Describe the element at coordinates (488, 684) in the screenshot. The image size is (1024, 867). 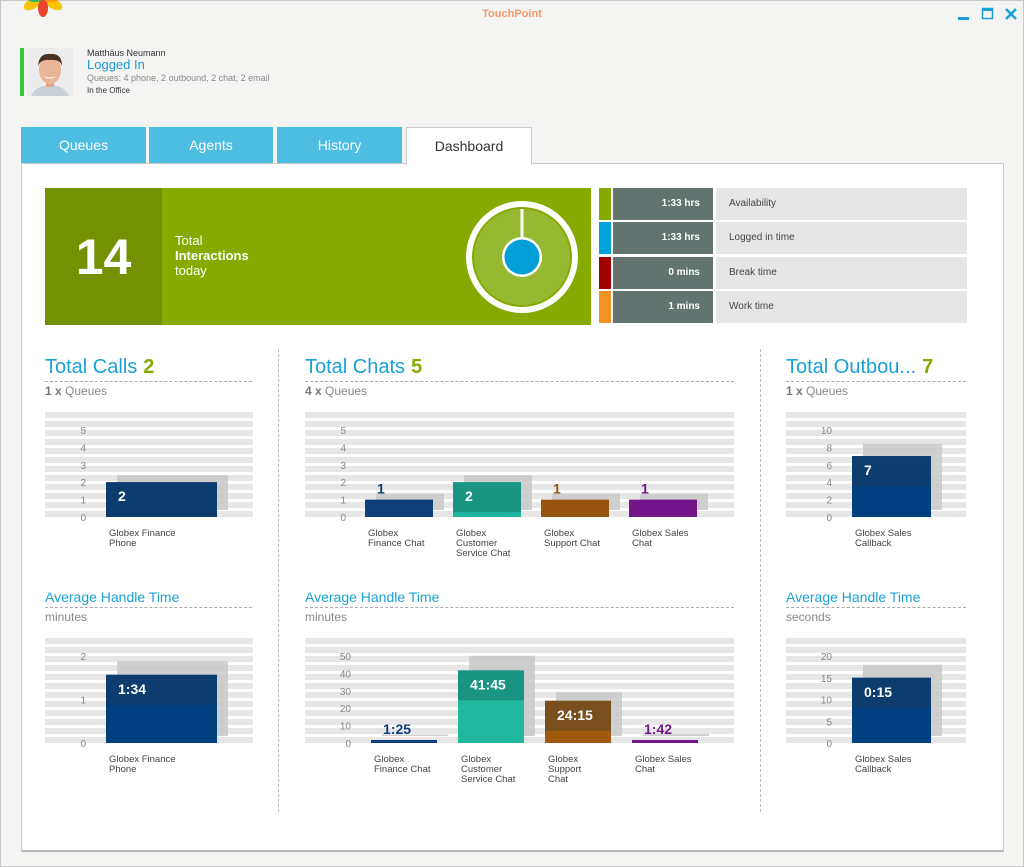
I see `bar-value-label: 41:45` at that location.